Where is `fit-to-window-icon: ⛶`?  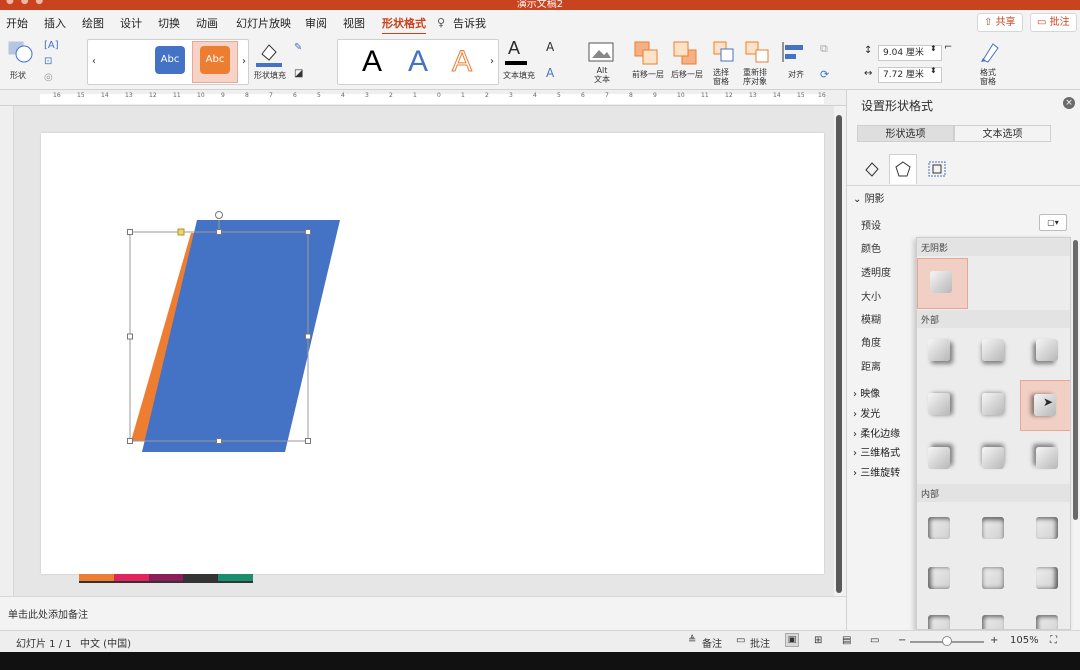 fit-to-window-icon: ⛶ is located at coordinates (1053, 640).